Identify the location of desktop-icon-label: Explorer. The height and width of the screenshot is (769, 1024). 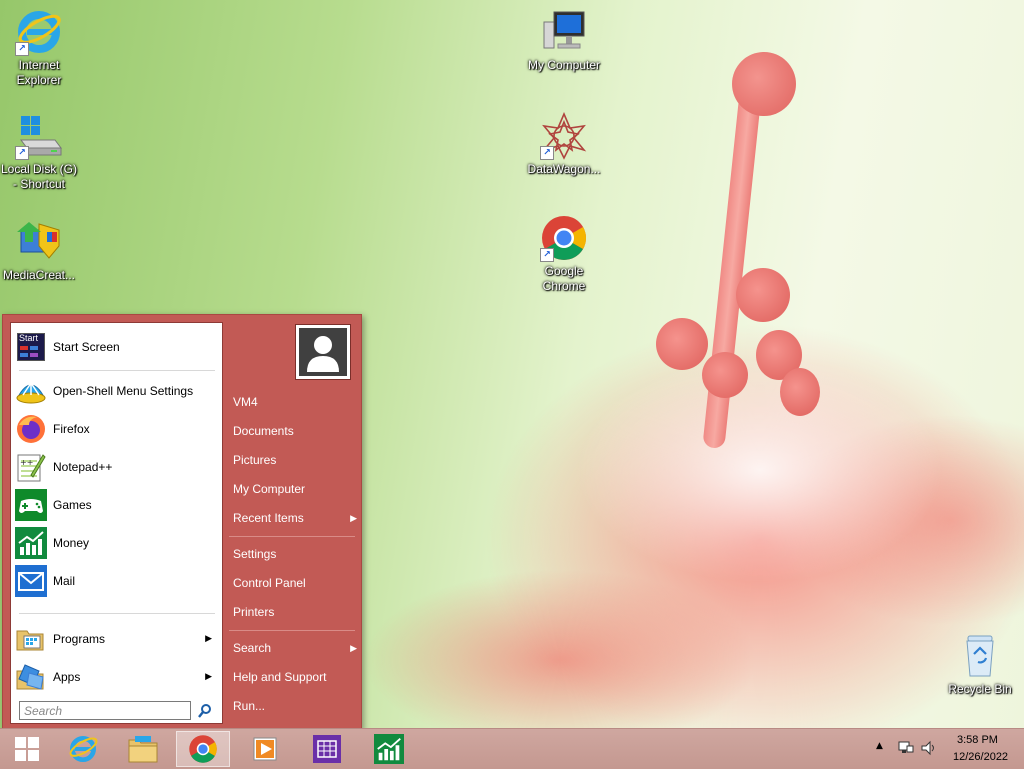
(39, 80).